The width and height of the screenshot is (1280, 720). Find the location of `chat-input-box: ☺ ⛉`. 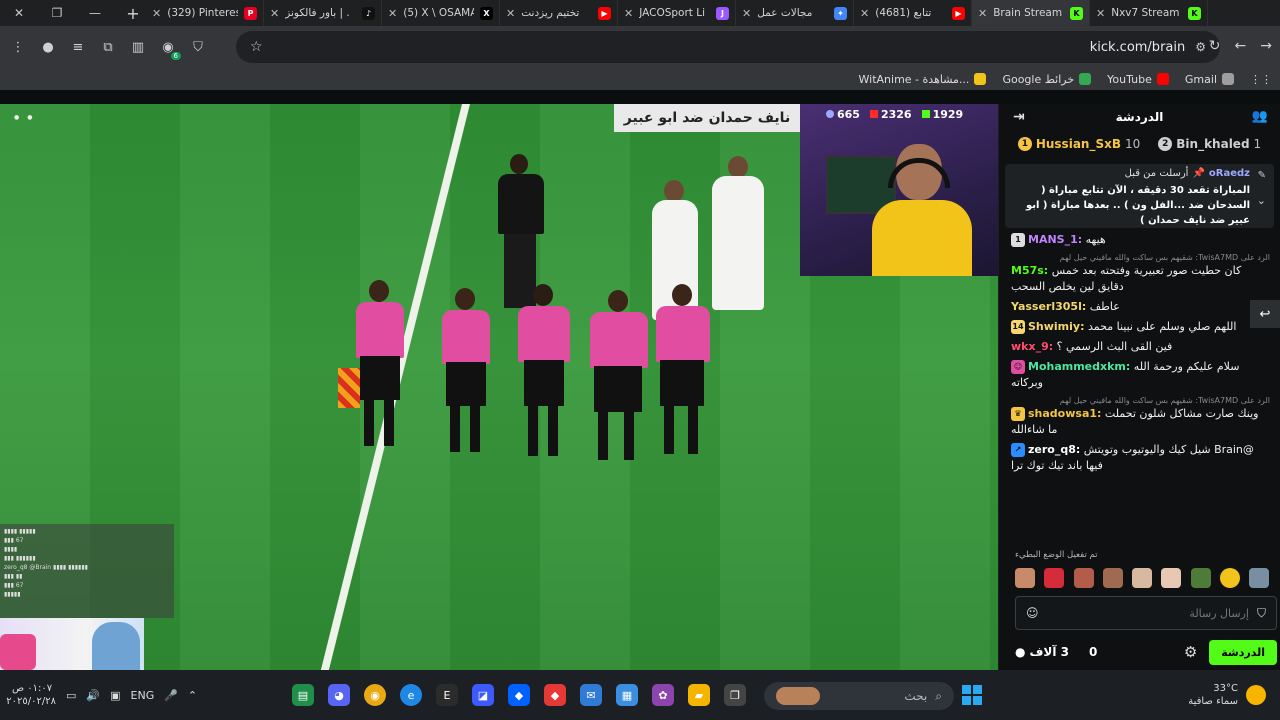

chat-input-box: ☺ ⛉ is located at coordinates (1146, 613).